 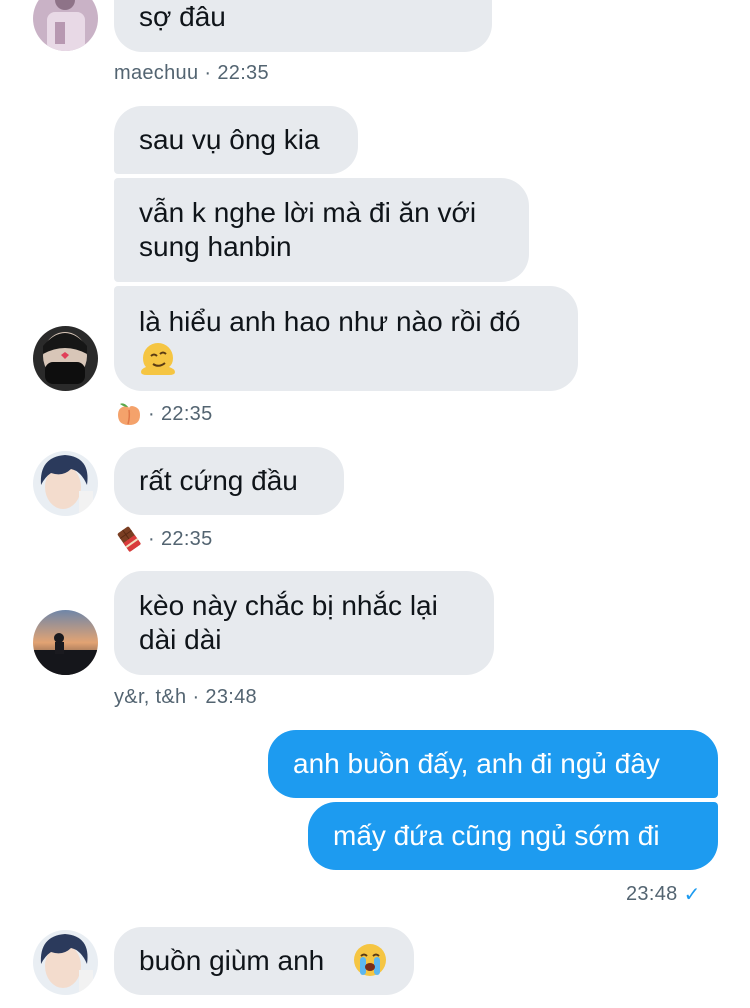 What do you see at coordinates (321, 230) in the screenshot?
I see `message-bubble: vẫn k nghe lời mà đi ăn với sung hanbin` at bounding box center [321, 230].